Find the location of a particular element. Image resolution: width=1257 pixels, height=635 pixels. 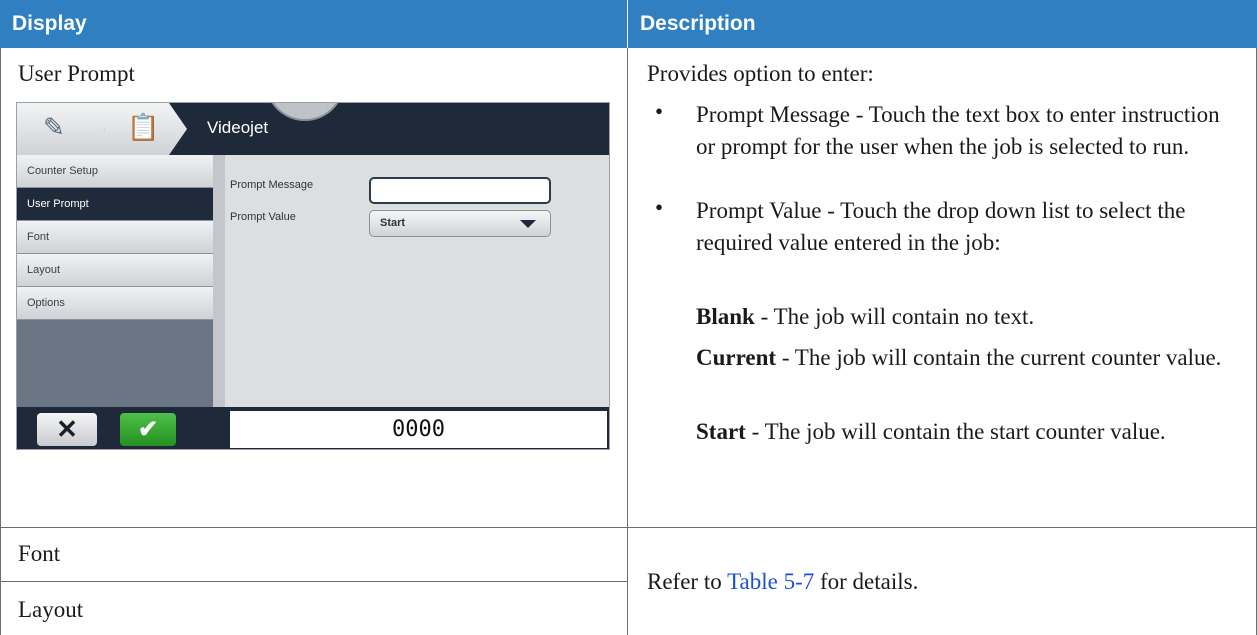

sidebar-item-layout: Layout is located at coordinates (115, 270).